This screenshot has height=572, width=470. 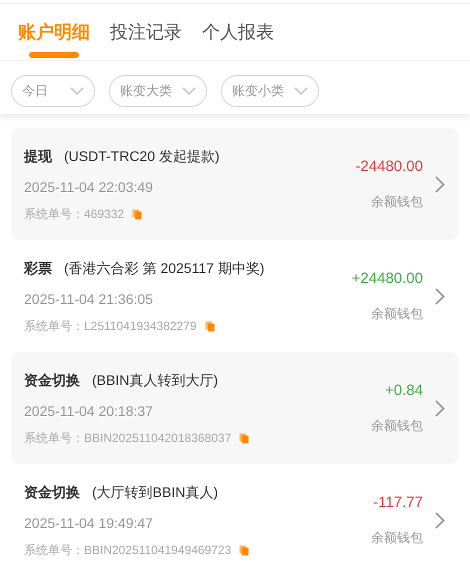 What do you see at coordinates (404, 391) in the screenshot?
I see `amount: +0.84` at bounding box center [404, 391].